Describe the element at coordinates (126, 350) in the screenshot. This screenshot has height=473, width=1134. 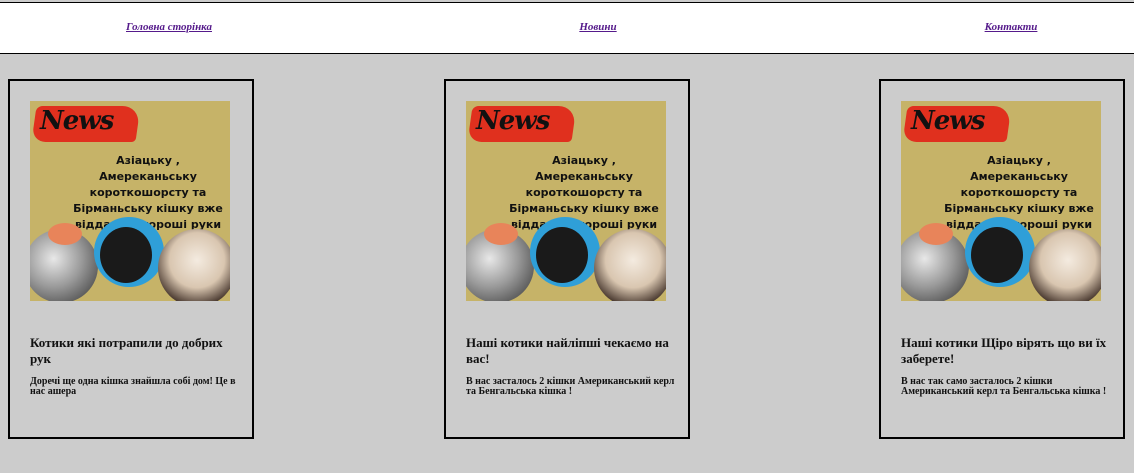
I see `card-title: Котики які потрапили до добрих рук` at that location.